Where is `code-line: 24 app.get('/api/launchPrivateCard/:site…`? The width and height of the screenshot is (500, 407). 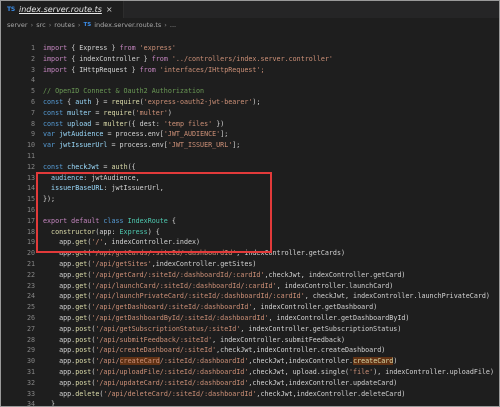 code-line: 24 app.get('/api/launchPrivateCard/:site… is located at coordinates (250, 296).